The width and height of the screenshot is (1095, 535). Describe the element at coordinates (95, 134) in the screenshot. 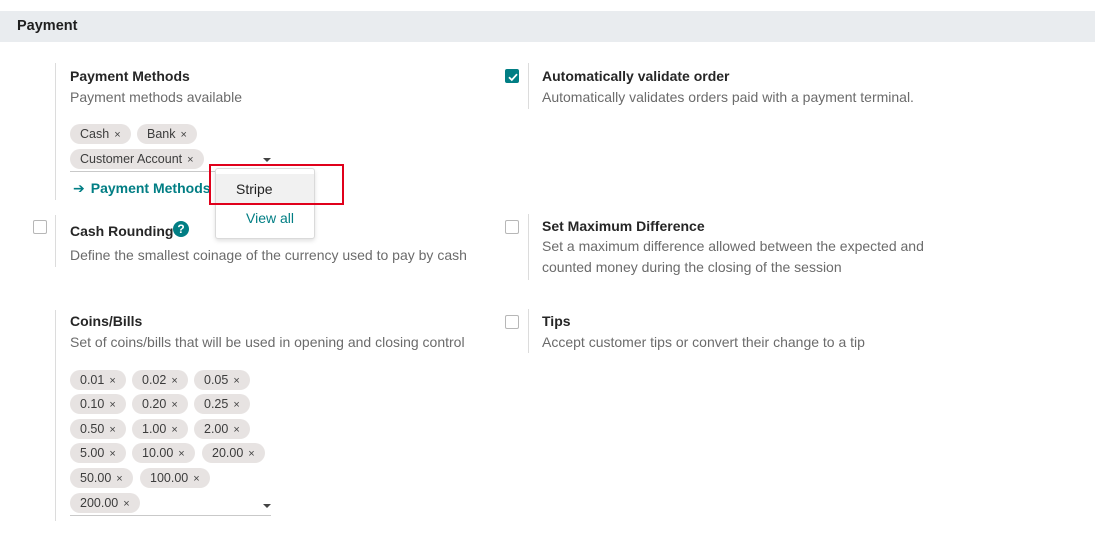

I see `tag-label: Cash` at that location.